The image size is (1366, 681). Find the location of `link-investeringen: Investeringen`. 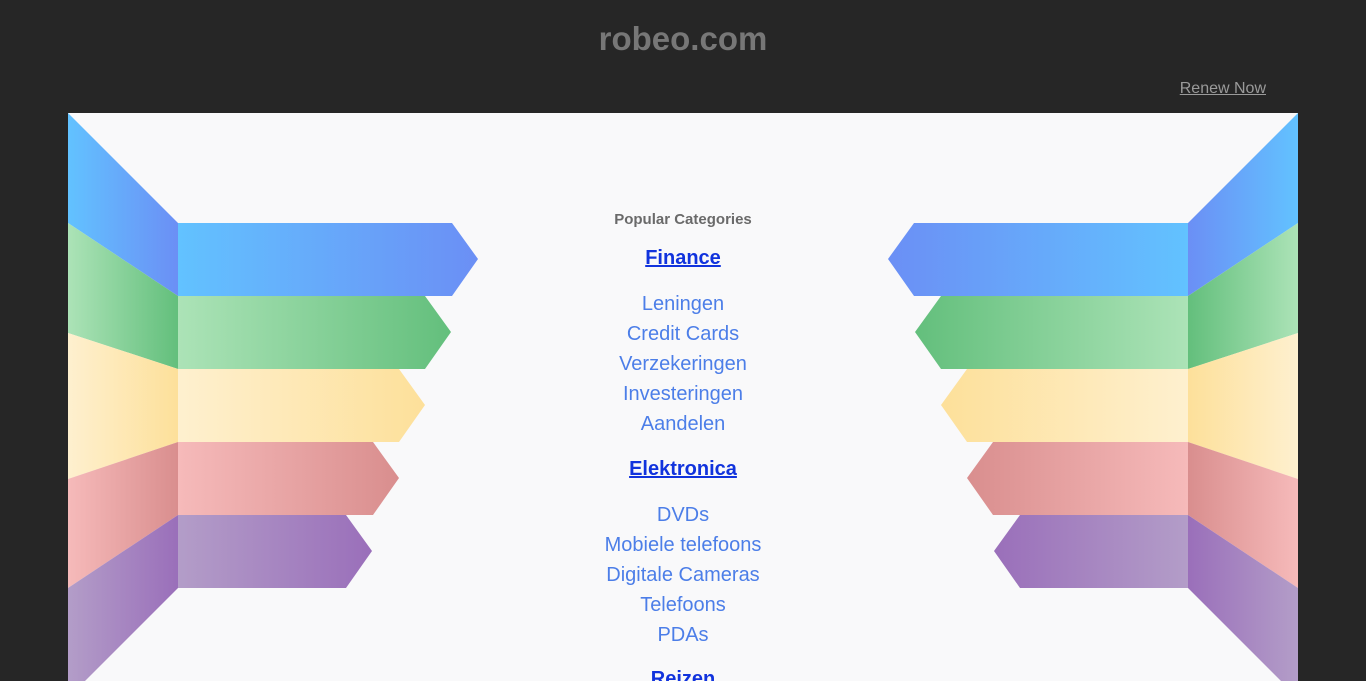

link-investeringen: Investeringen is located at coordinates (683, 394).